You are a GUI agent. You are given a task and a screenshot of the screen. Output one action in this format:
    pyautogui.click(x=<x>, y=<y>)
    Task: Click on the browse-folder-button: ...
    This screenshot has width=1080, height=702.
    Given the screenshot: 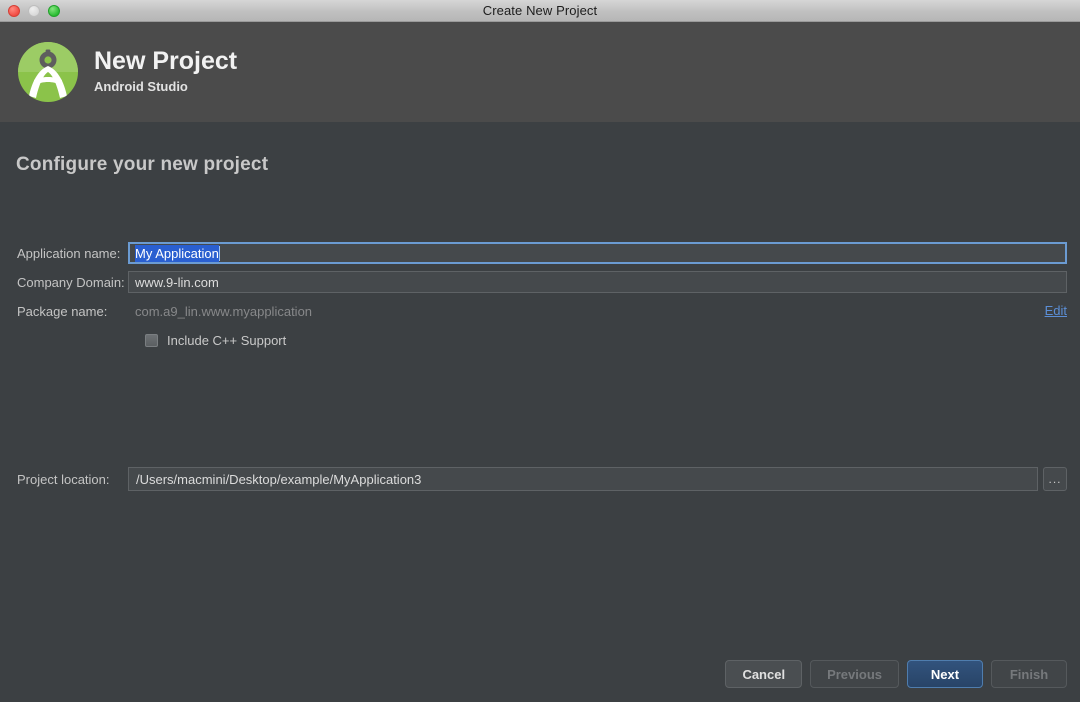 What is the action you would take?
    pyautogui.click(x=1055, y=479)
    